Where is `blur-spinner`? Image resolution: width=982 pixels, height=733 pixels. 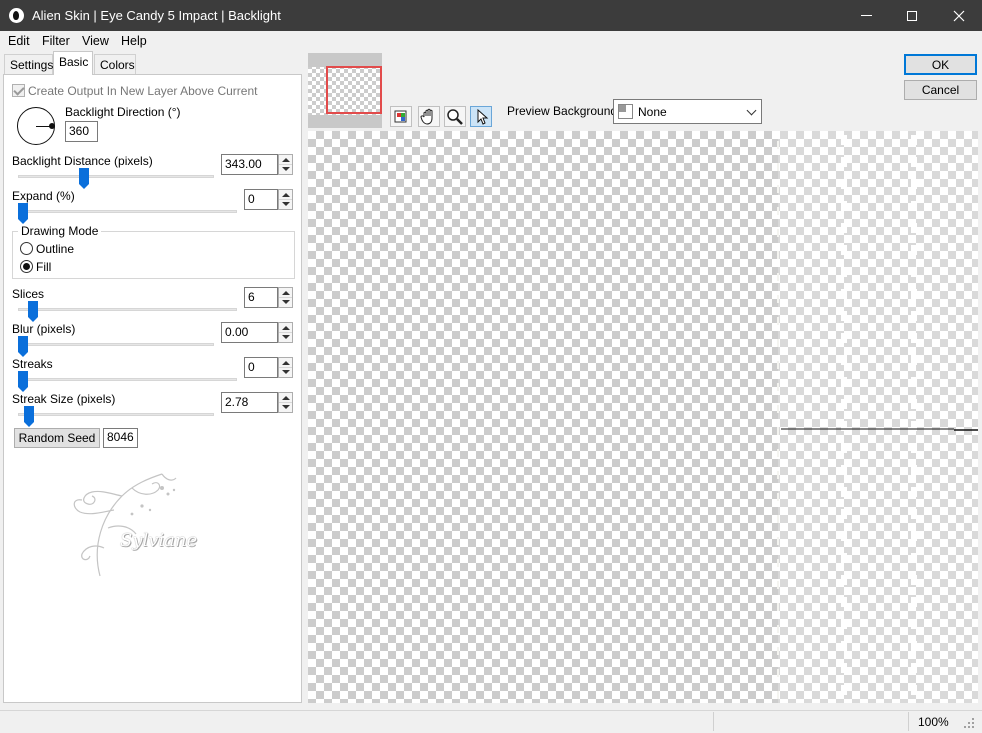
blur-spinner is located at coordinates (285, 332).